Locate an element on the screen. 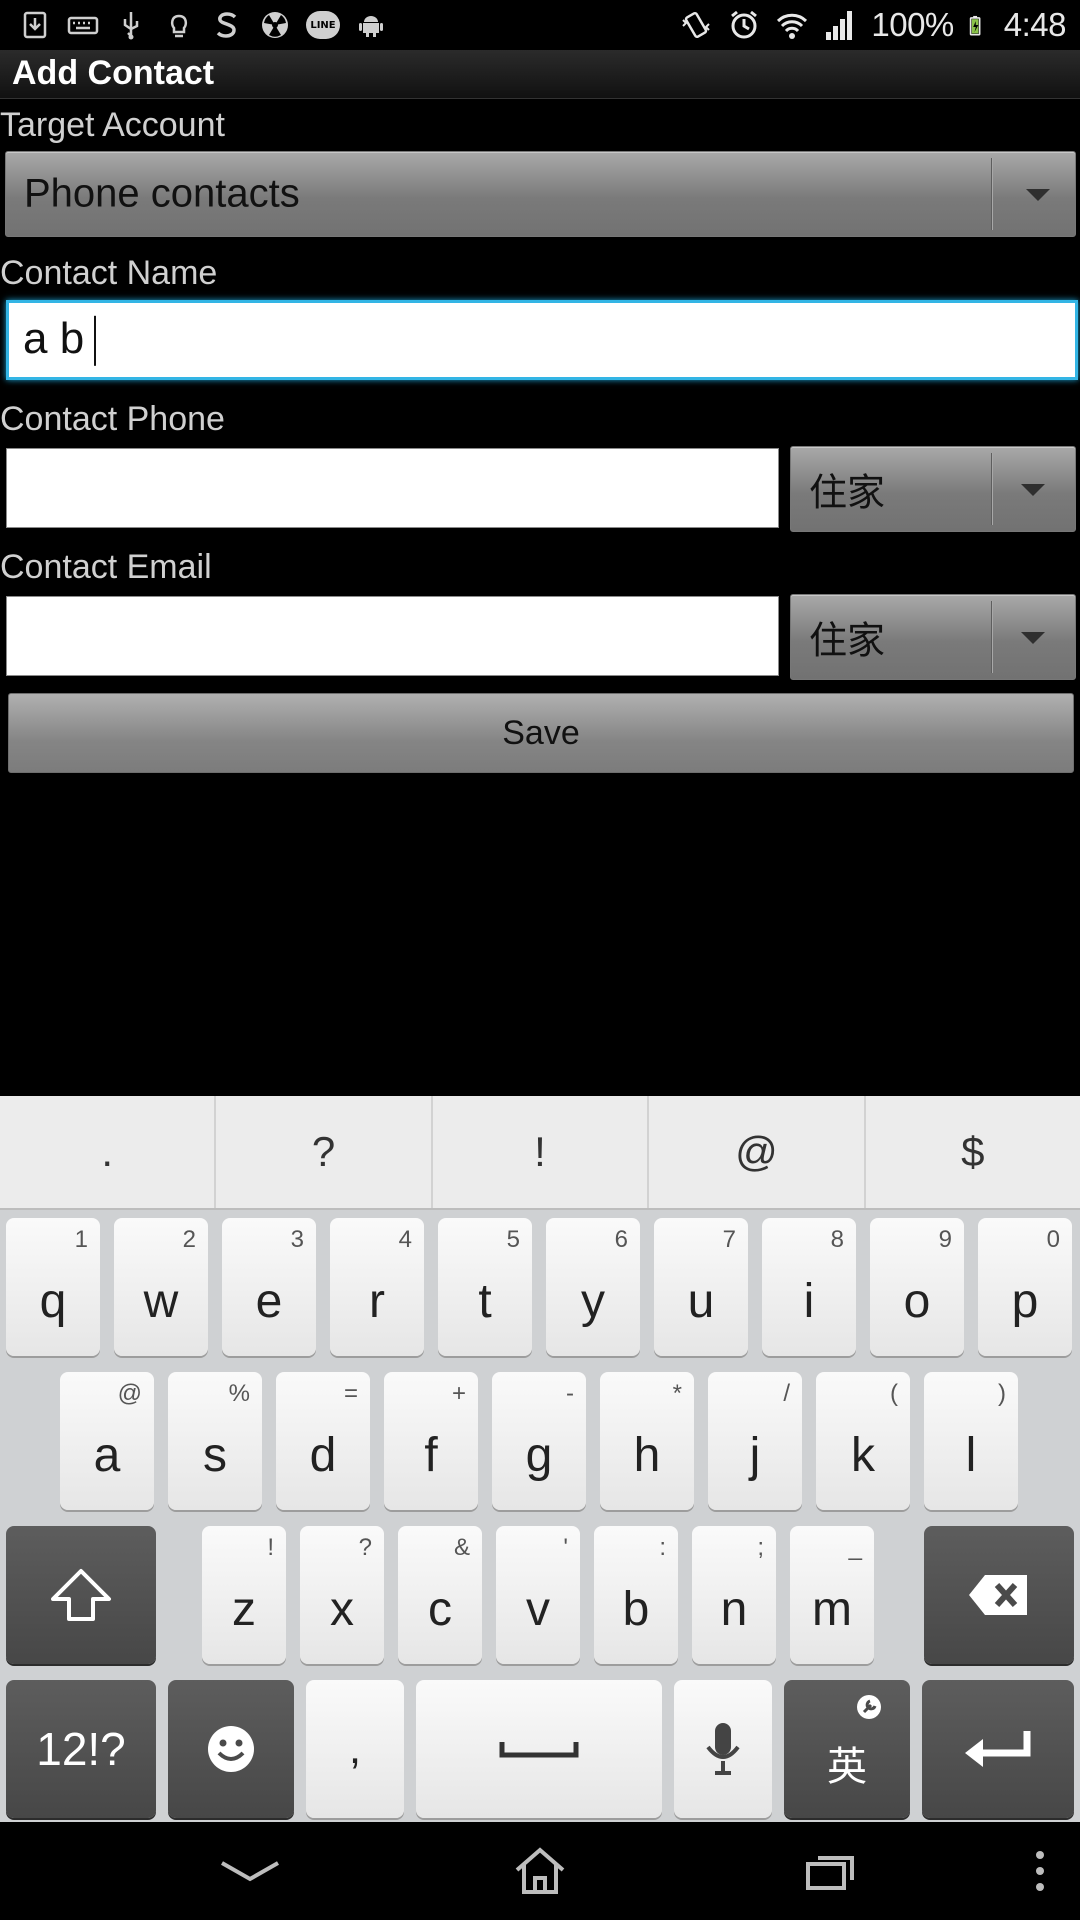  key-hint-label: 7 is located at coordinates (729, 1239).